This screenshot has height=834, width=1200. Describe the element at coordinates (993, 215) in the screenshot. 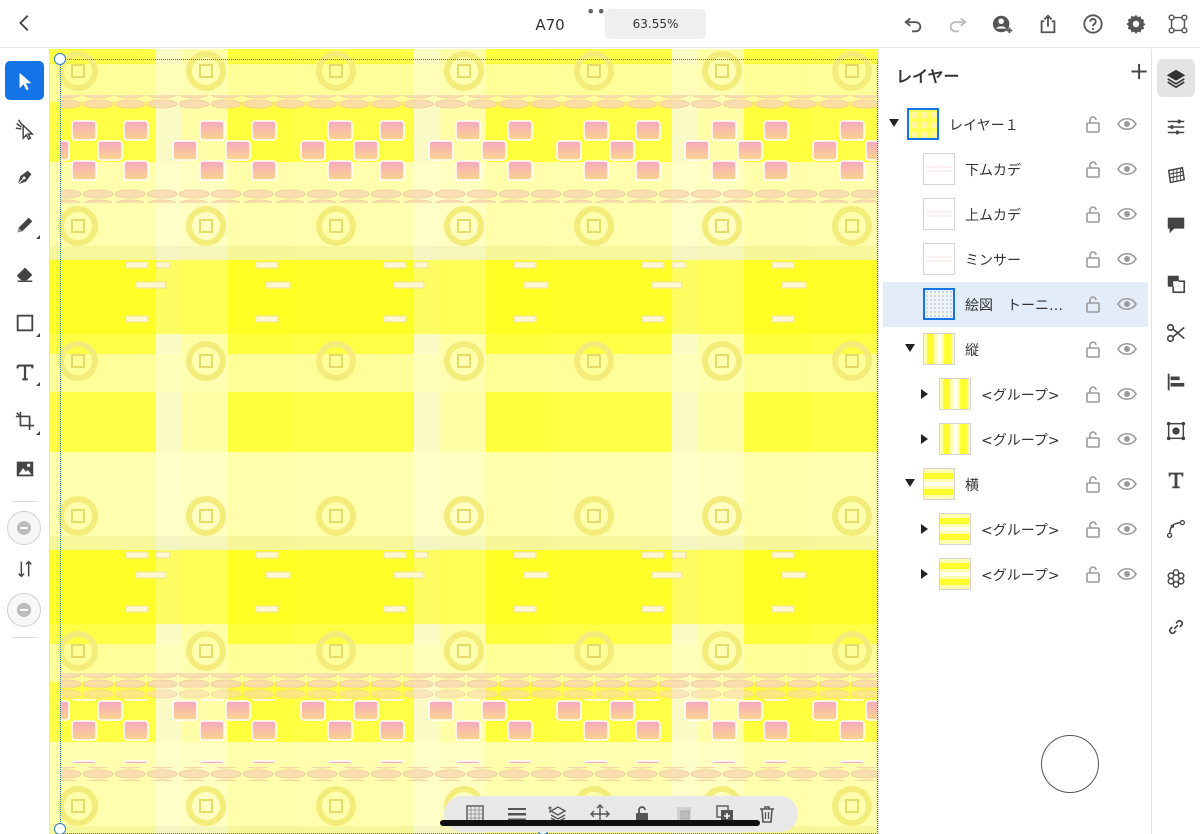

I see `layer-name: 上ムカデ` at that location.